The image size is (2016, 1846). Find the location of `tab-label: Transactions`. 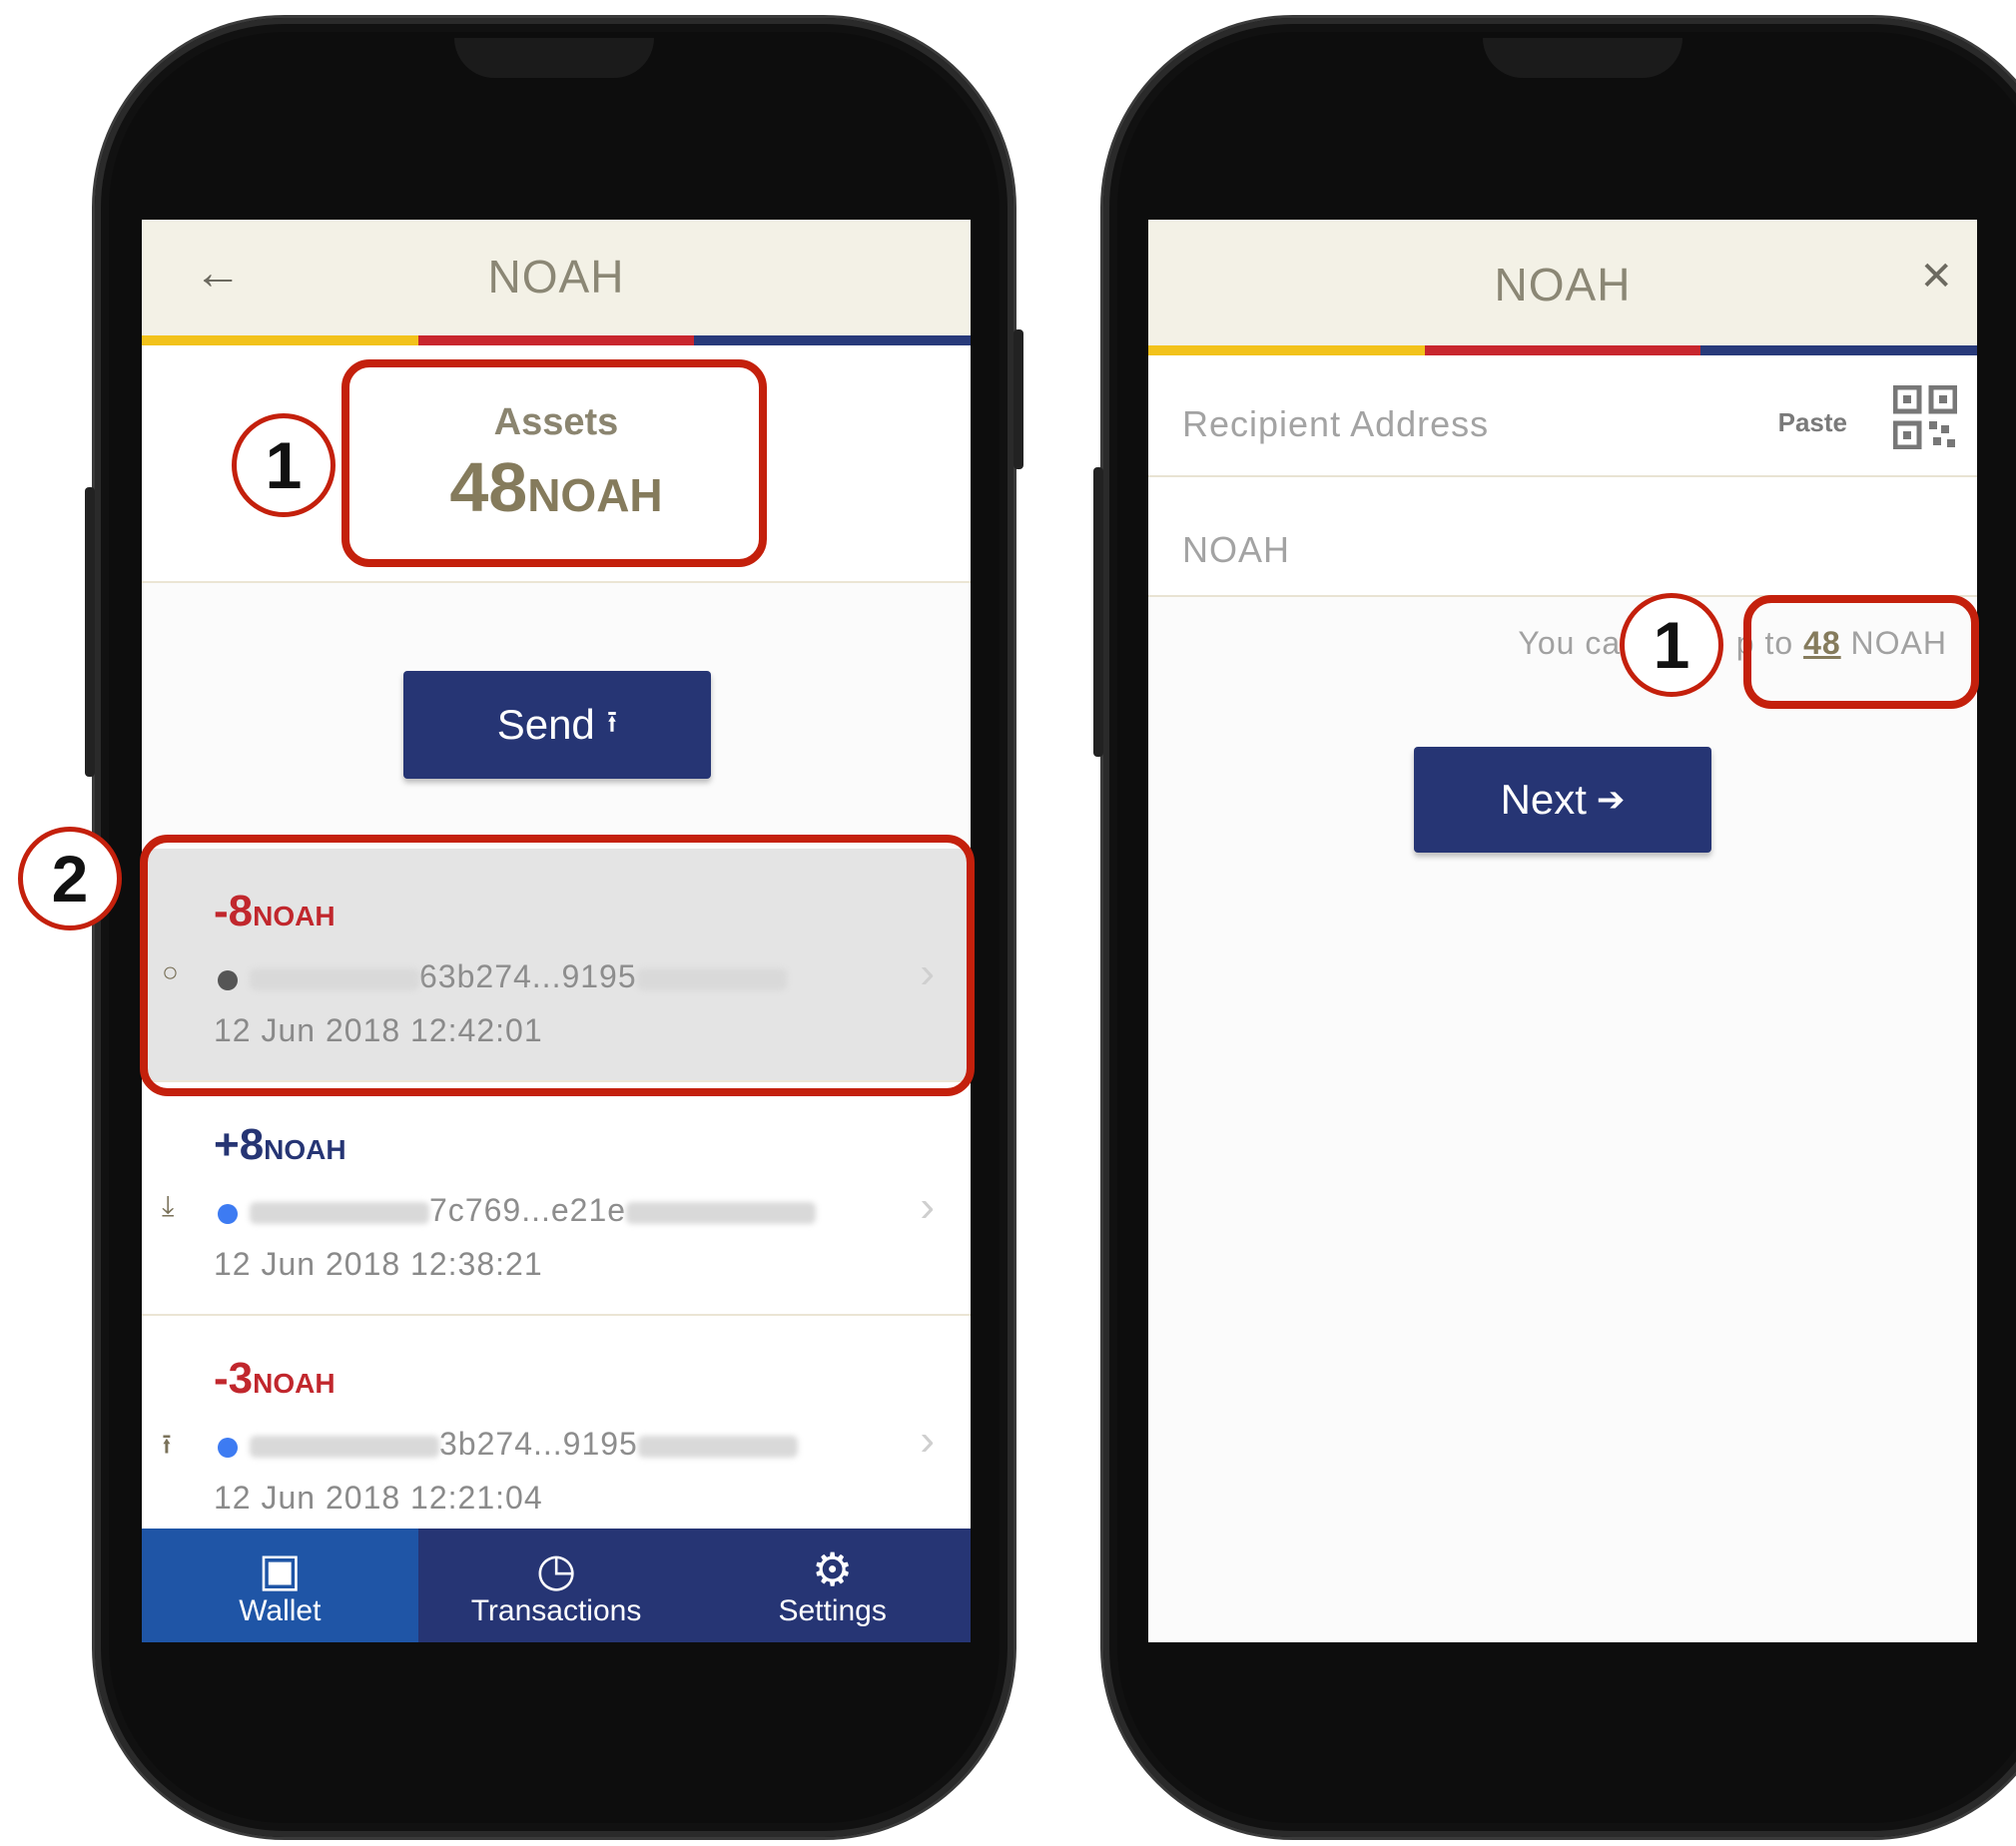

tab-label: Transactions is located at coordinates (556, 1610).